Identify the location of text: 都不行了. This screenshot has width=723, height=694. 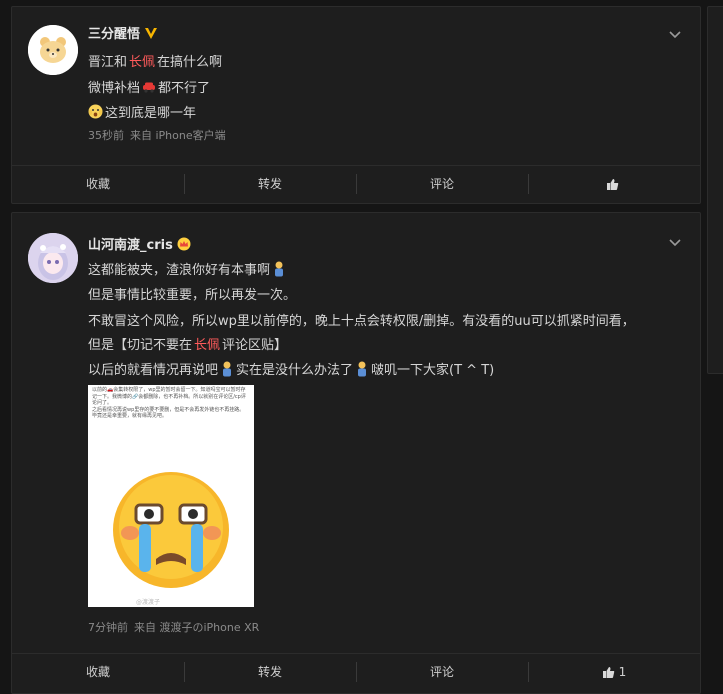
(184, 88).